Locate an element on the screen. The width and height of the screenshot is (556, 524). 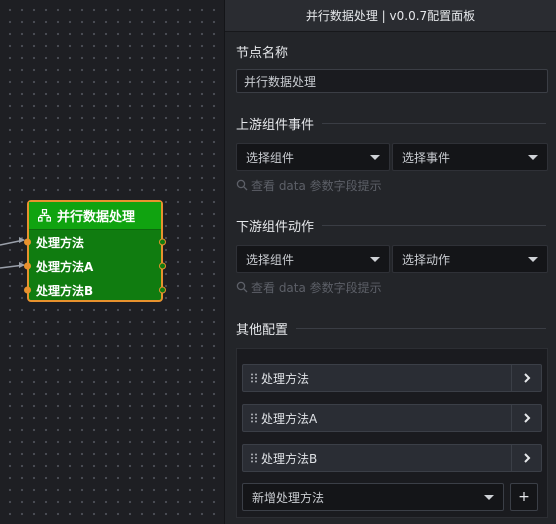
method-name: 处理方法 is located at coordinates (285, 378).